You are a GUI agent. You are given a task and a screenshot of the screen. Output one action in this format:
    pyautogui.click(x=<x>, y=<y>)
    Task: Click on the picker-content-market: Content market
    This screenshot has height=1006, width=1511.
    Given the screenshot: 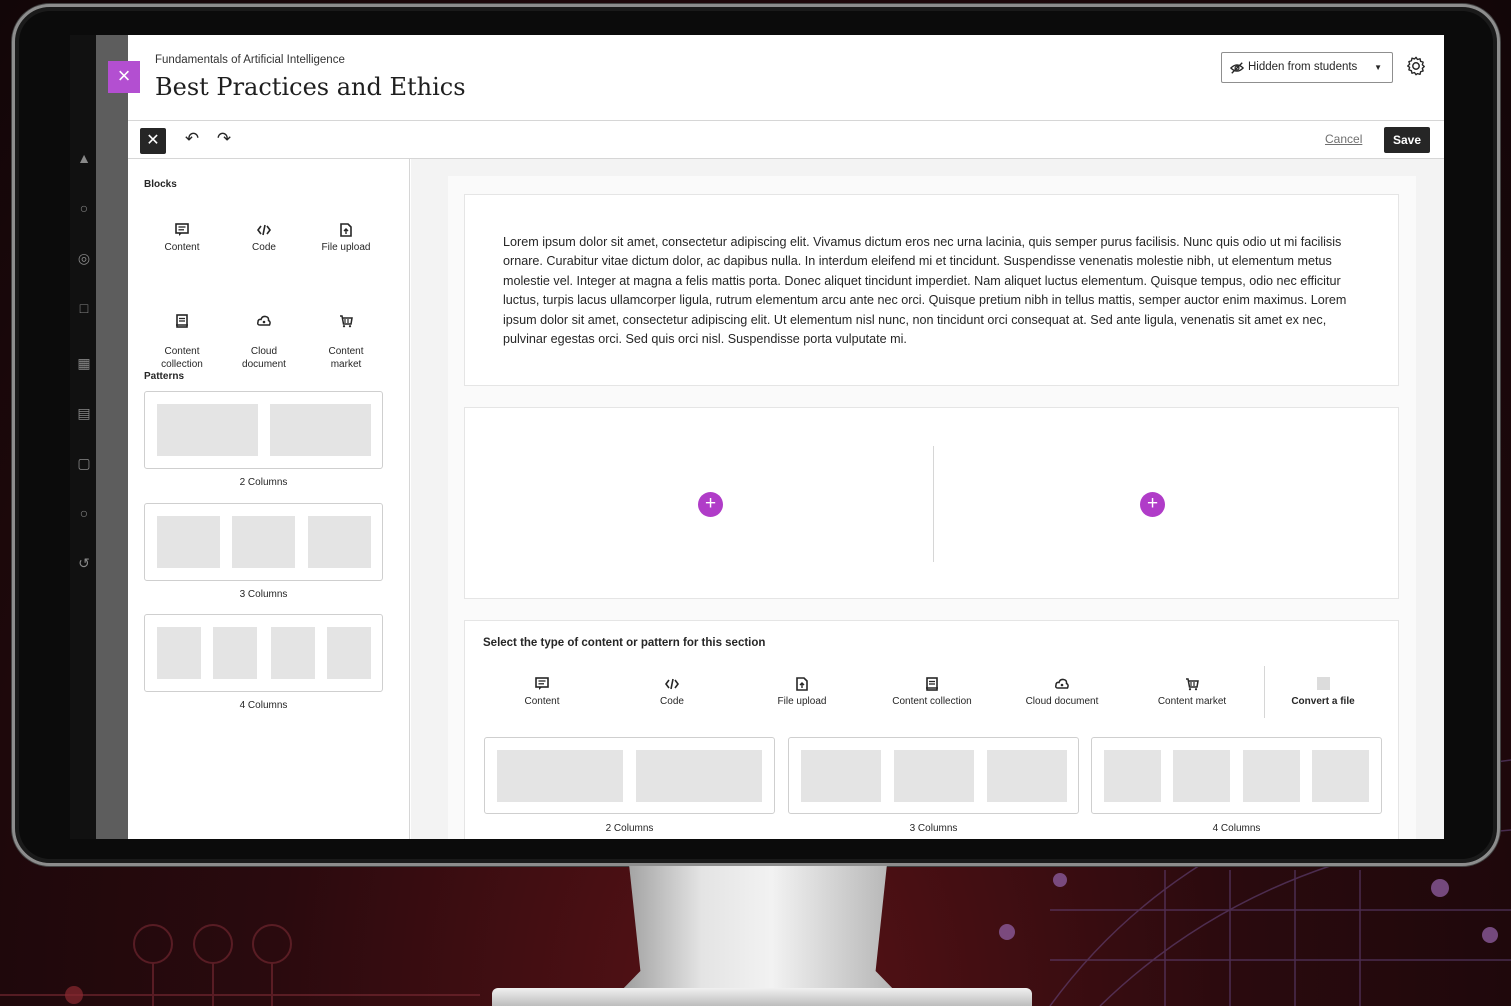 What is the action you would take?
    pyautogui.click(x=1192, y=692)
    